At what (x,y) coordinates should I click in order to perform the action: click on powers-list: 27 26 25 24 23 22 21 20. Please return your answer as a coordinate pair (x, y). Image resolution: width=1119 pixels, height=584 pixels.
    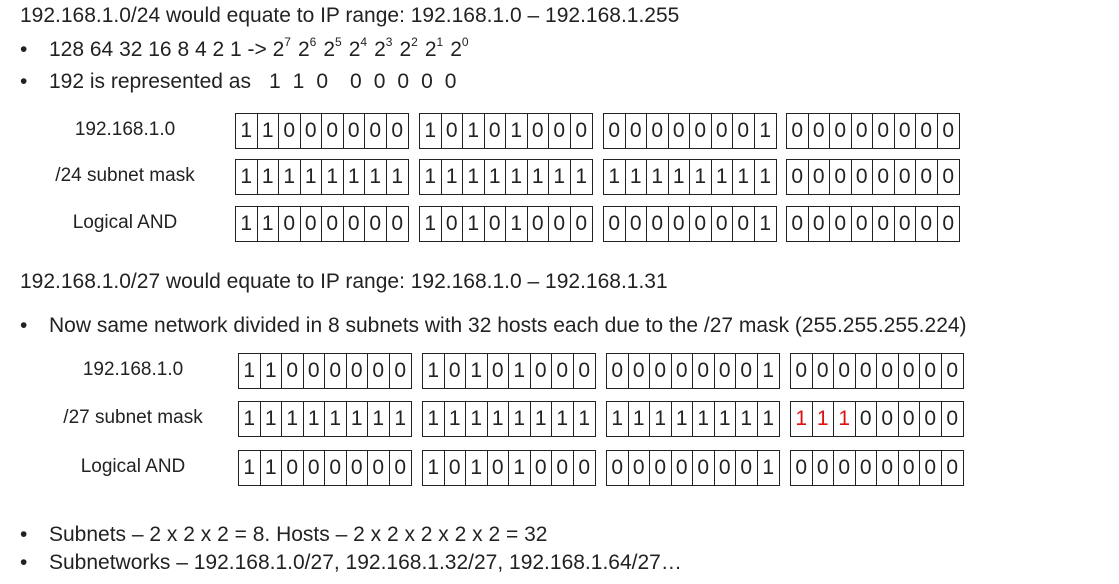
    Looking at the image, I should click on (374, 48).